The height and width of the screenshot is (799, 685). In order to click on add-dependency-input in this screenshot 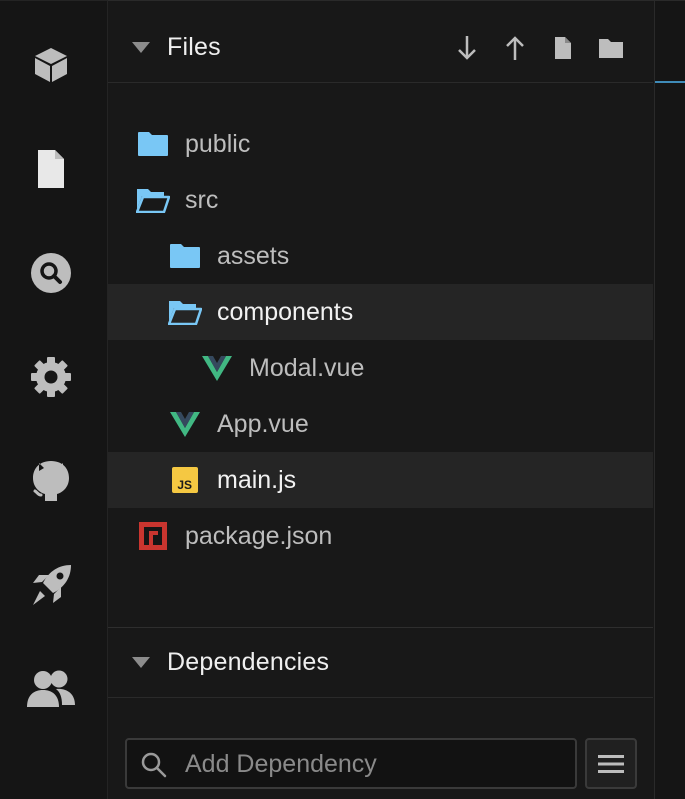, I will do `click(373, 764)`.